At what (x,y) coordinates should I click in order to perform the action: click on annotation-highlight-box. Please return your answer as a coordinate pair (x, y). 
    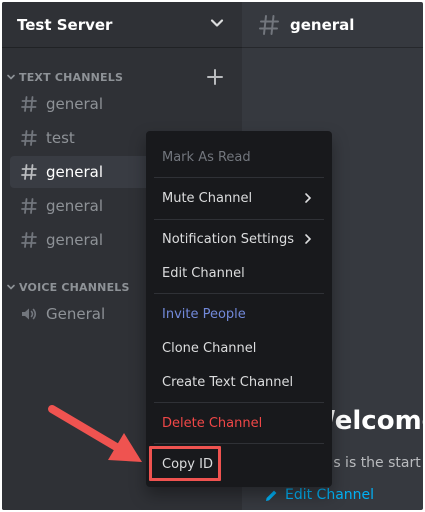
    Looking at the image, I should click on (185, 463).